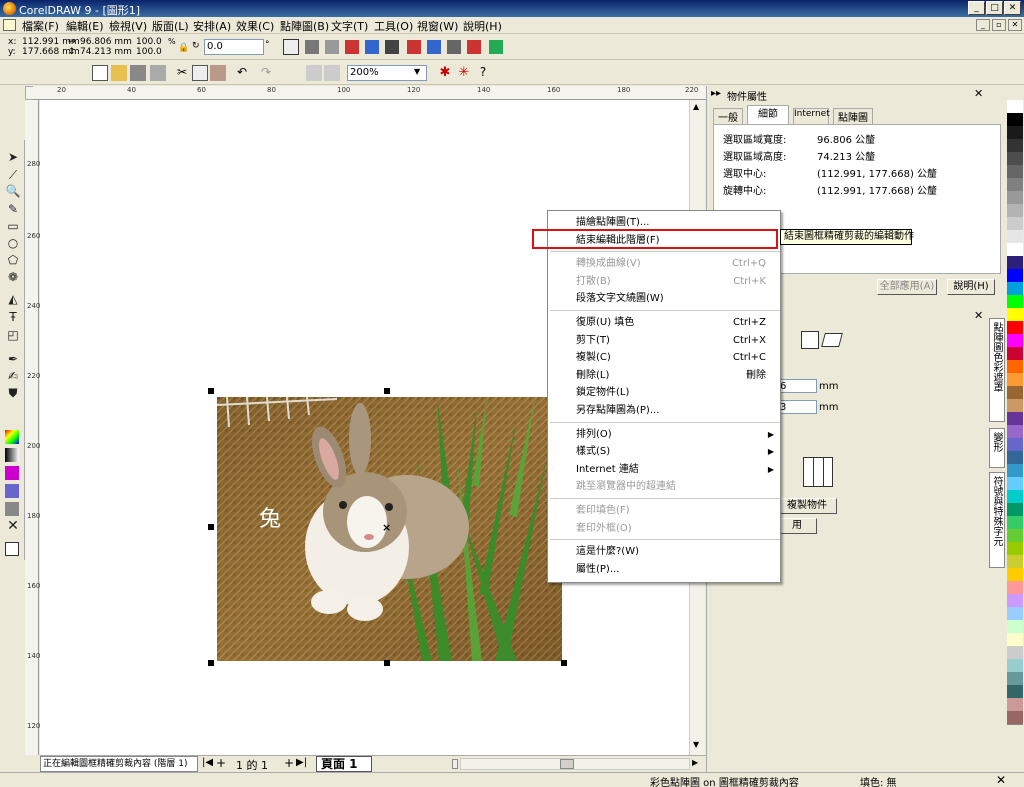  What do you see at coordinates (13, 393) in the screenshot?
I see `fill-tool-icon: ⛊` at bounding box center [13, 393].